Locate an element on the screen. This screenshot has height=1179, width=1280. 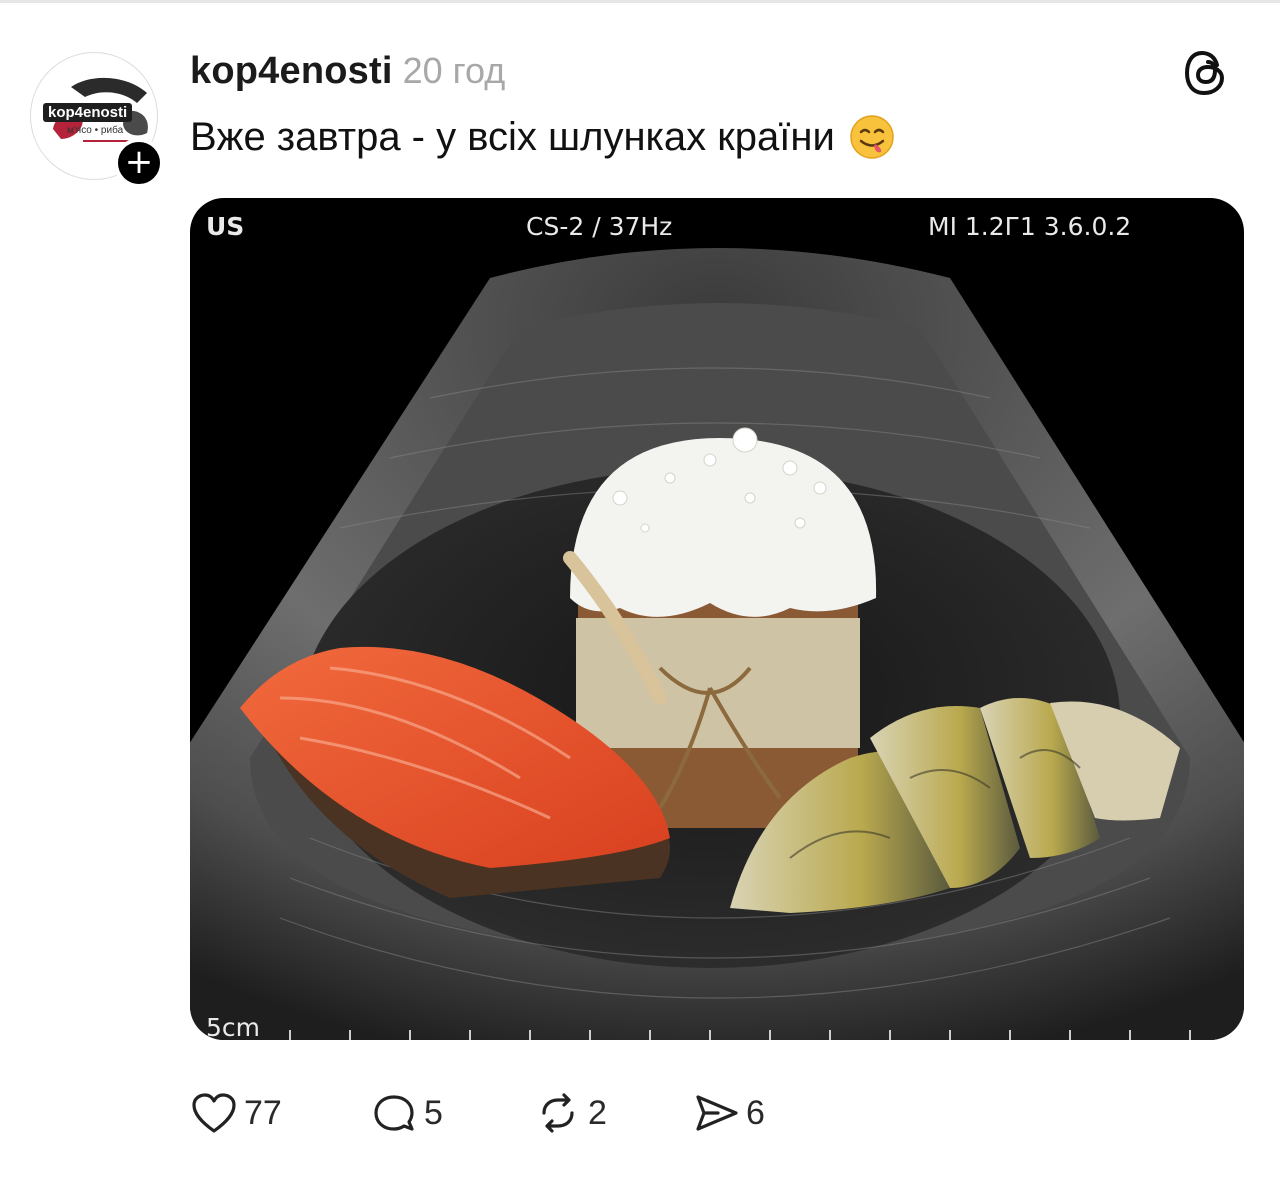
timestamp: 20 год is located at coordinates (454, 70).